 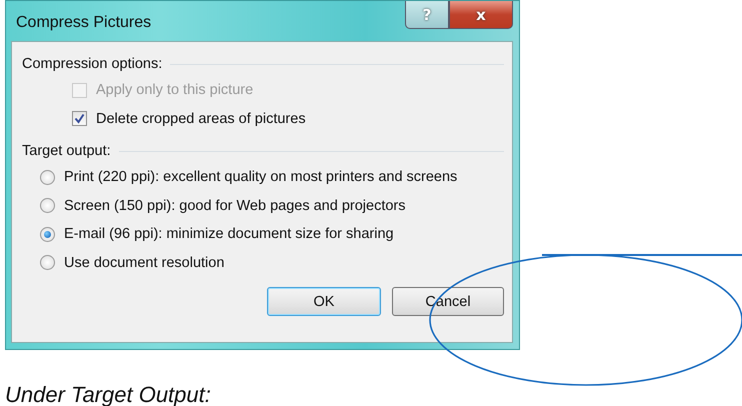 I want to click on window-title: Compress Pictures, so click(x=84, y=23).